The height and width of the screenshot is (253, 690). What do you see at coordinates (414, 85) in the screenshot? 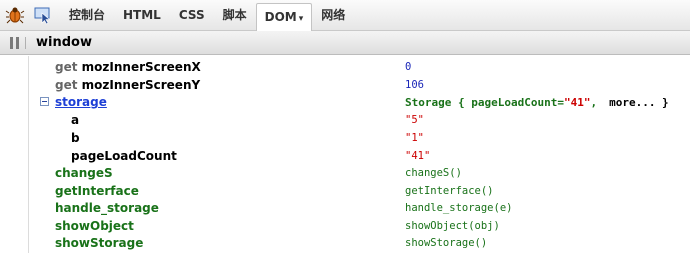
I see `property-value: 106` at bounding box center [414, 85].